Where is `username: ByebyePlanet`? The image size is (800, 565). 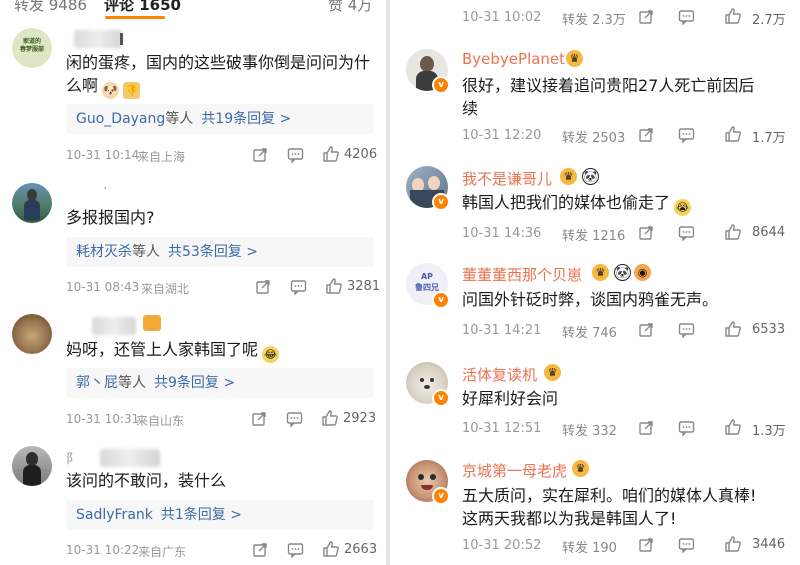 username: ByebyePlanet is located at coordinates (513, 59).